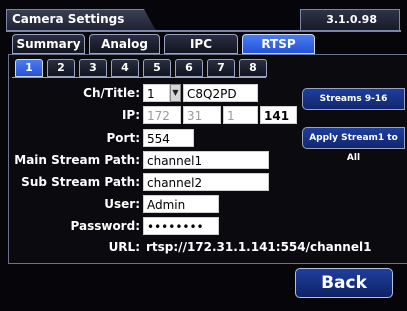 This screenshot has height=311, width=407. Describe the element at coordinates (122, 204) in the screenshot. I see `user-label: User:` at that location.